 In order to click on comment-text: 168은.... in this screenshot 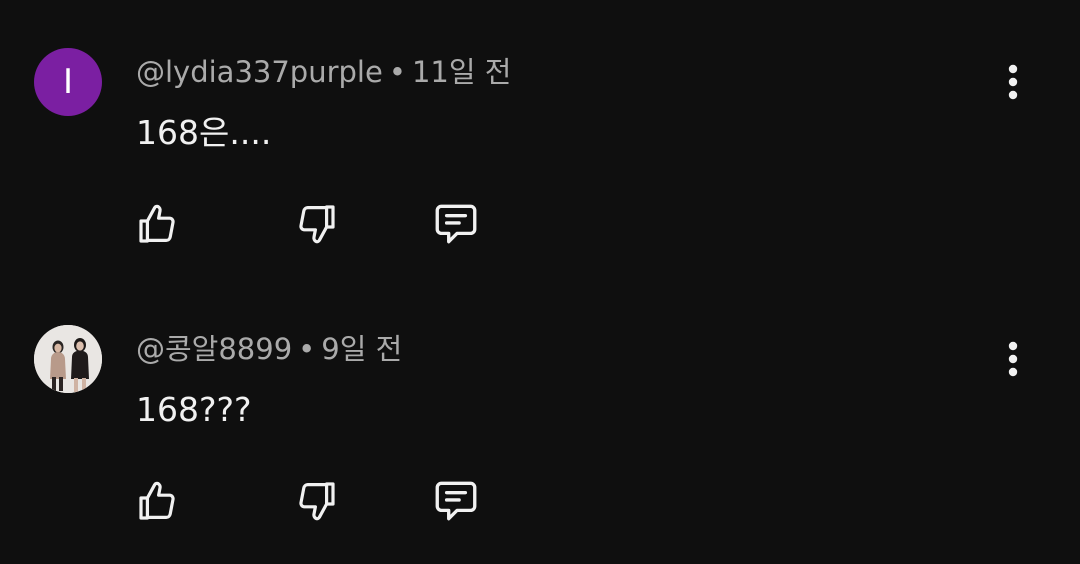, I will do `click(204, 132)`.